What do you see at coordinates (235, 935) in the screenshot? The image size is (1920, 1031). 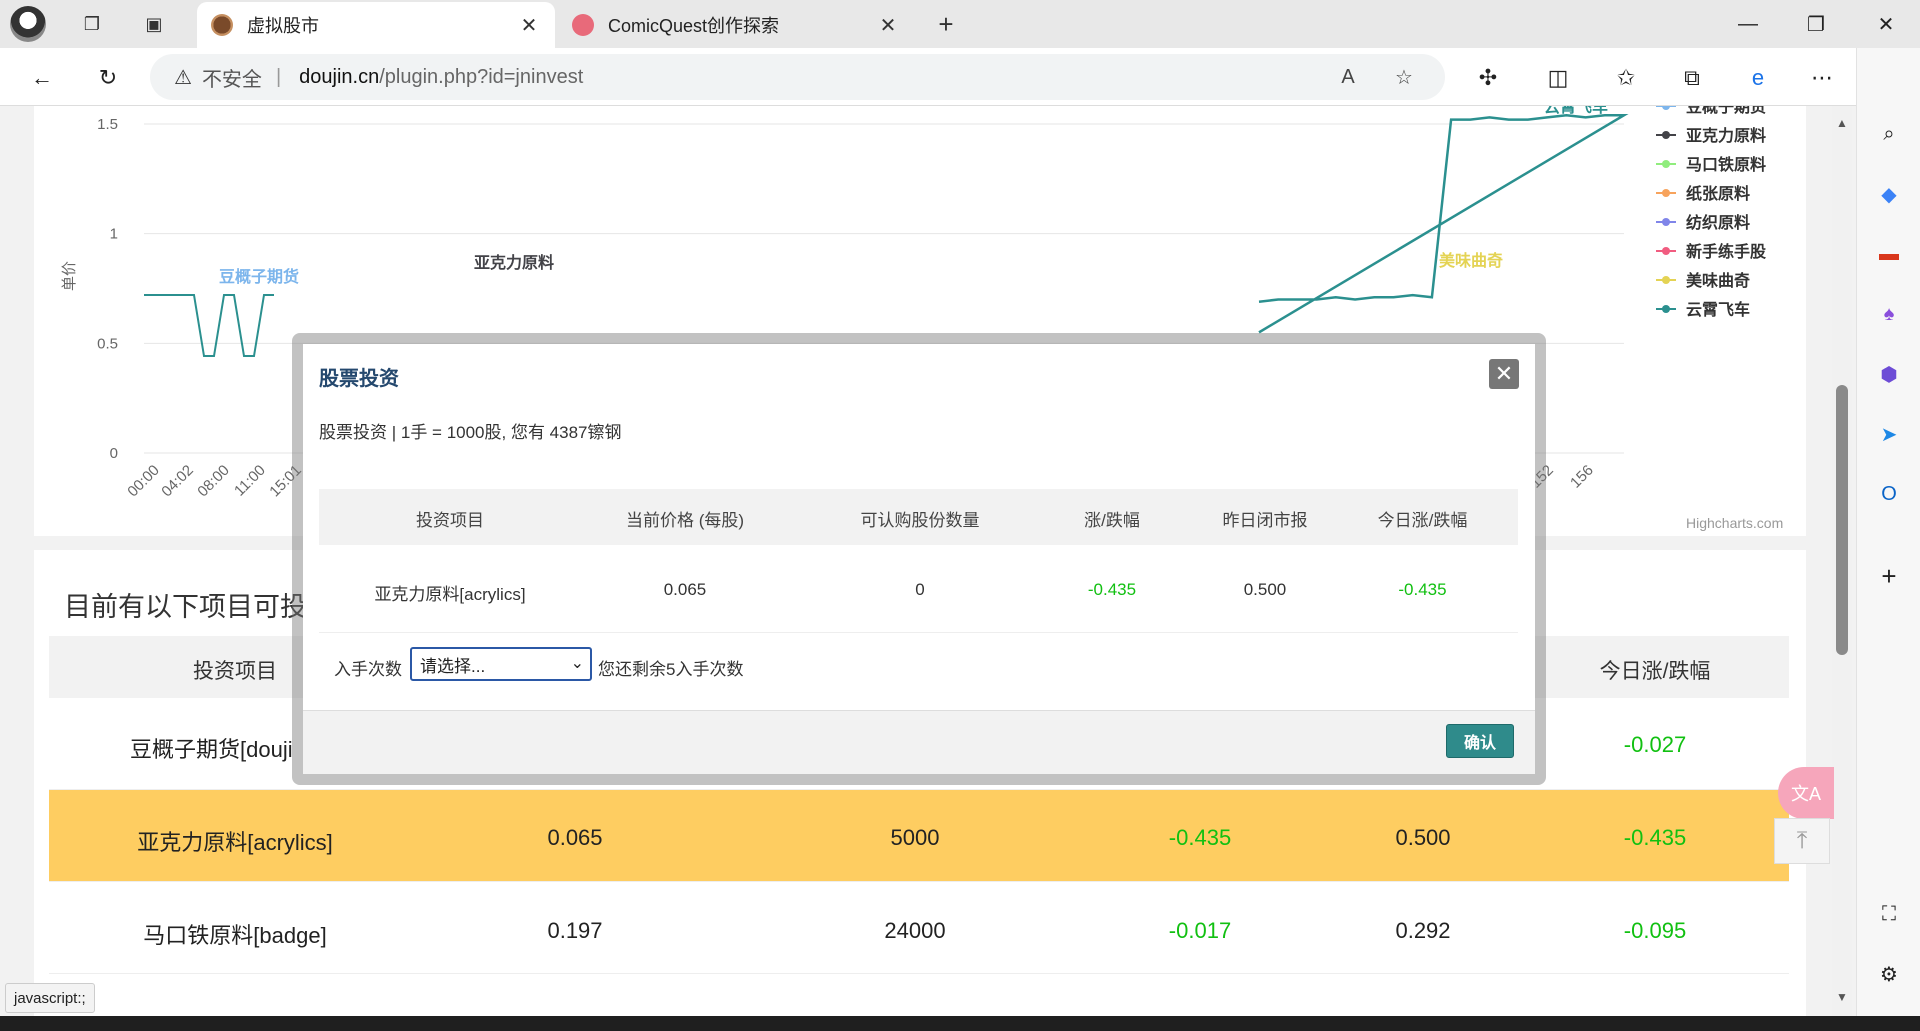 I see `cell-project: 马口铁原料[badge]` at bounding box center [235, 935].